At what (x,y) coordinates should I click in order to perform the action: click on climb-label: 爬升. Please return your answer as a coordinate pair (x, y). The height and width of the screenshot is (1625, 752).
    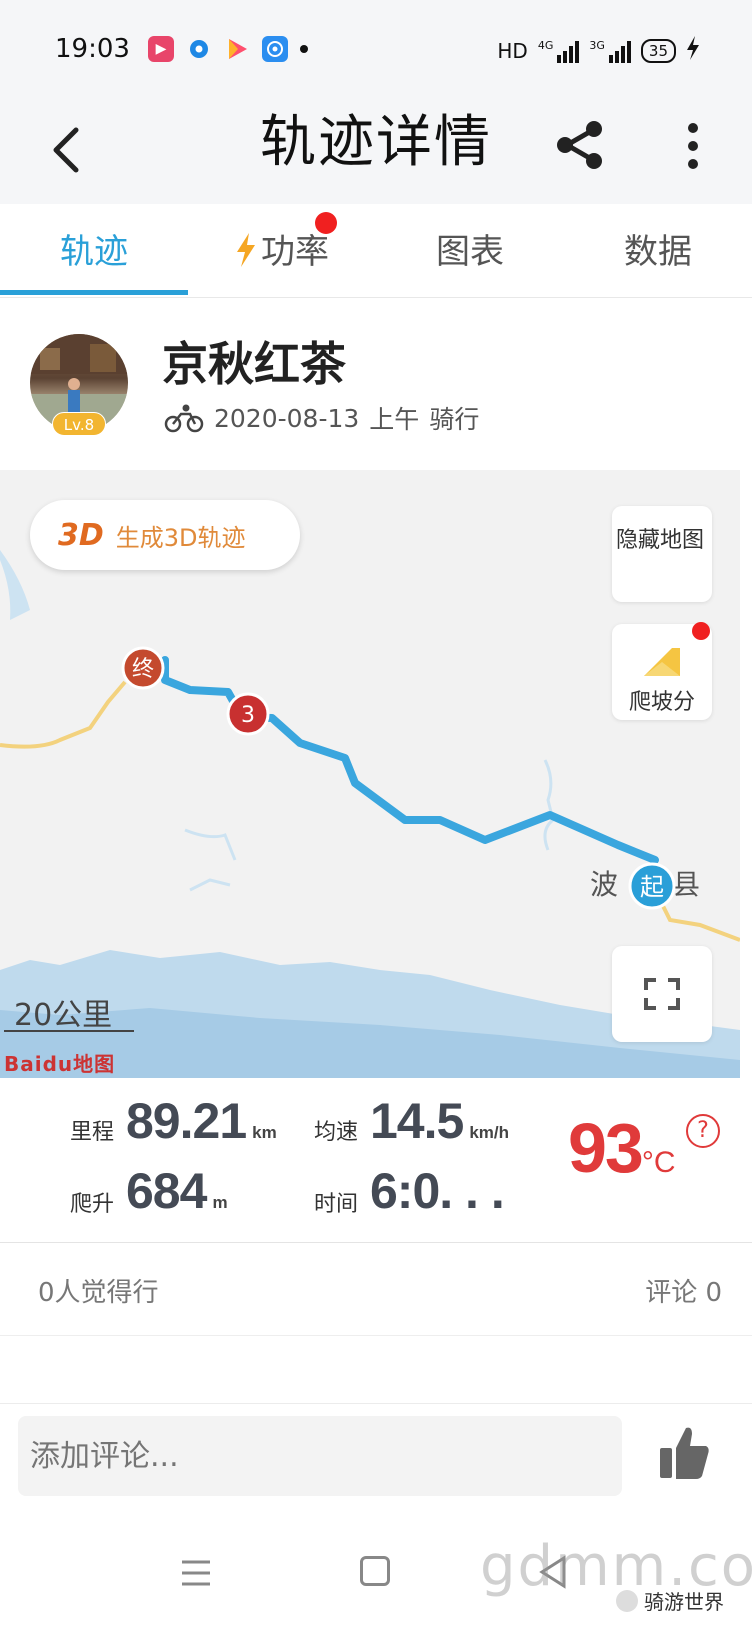
    Looking at the image, I should click on (92, 1204).